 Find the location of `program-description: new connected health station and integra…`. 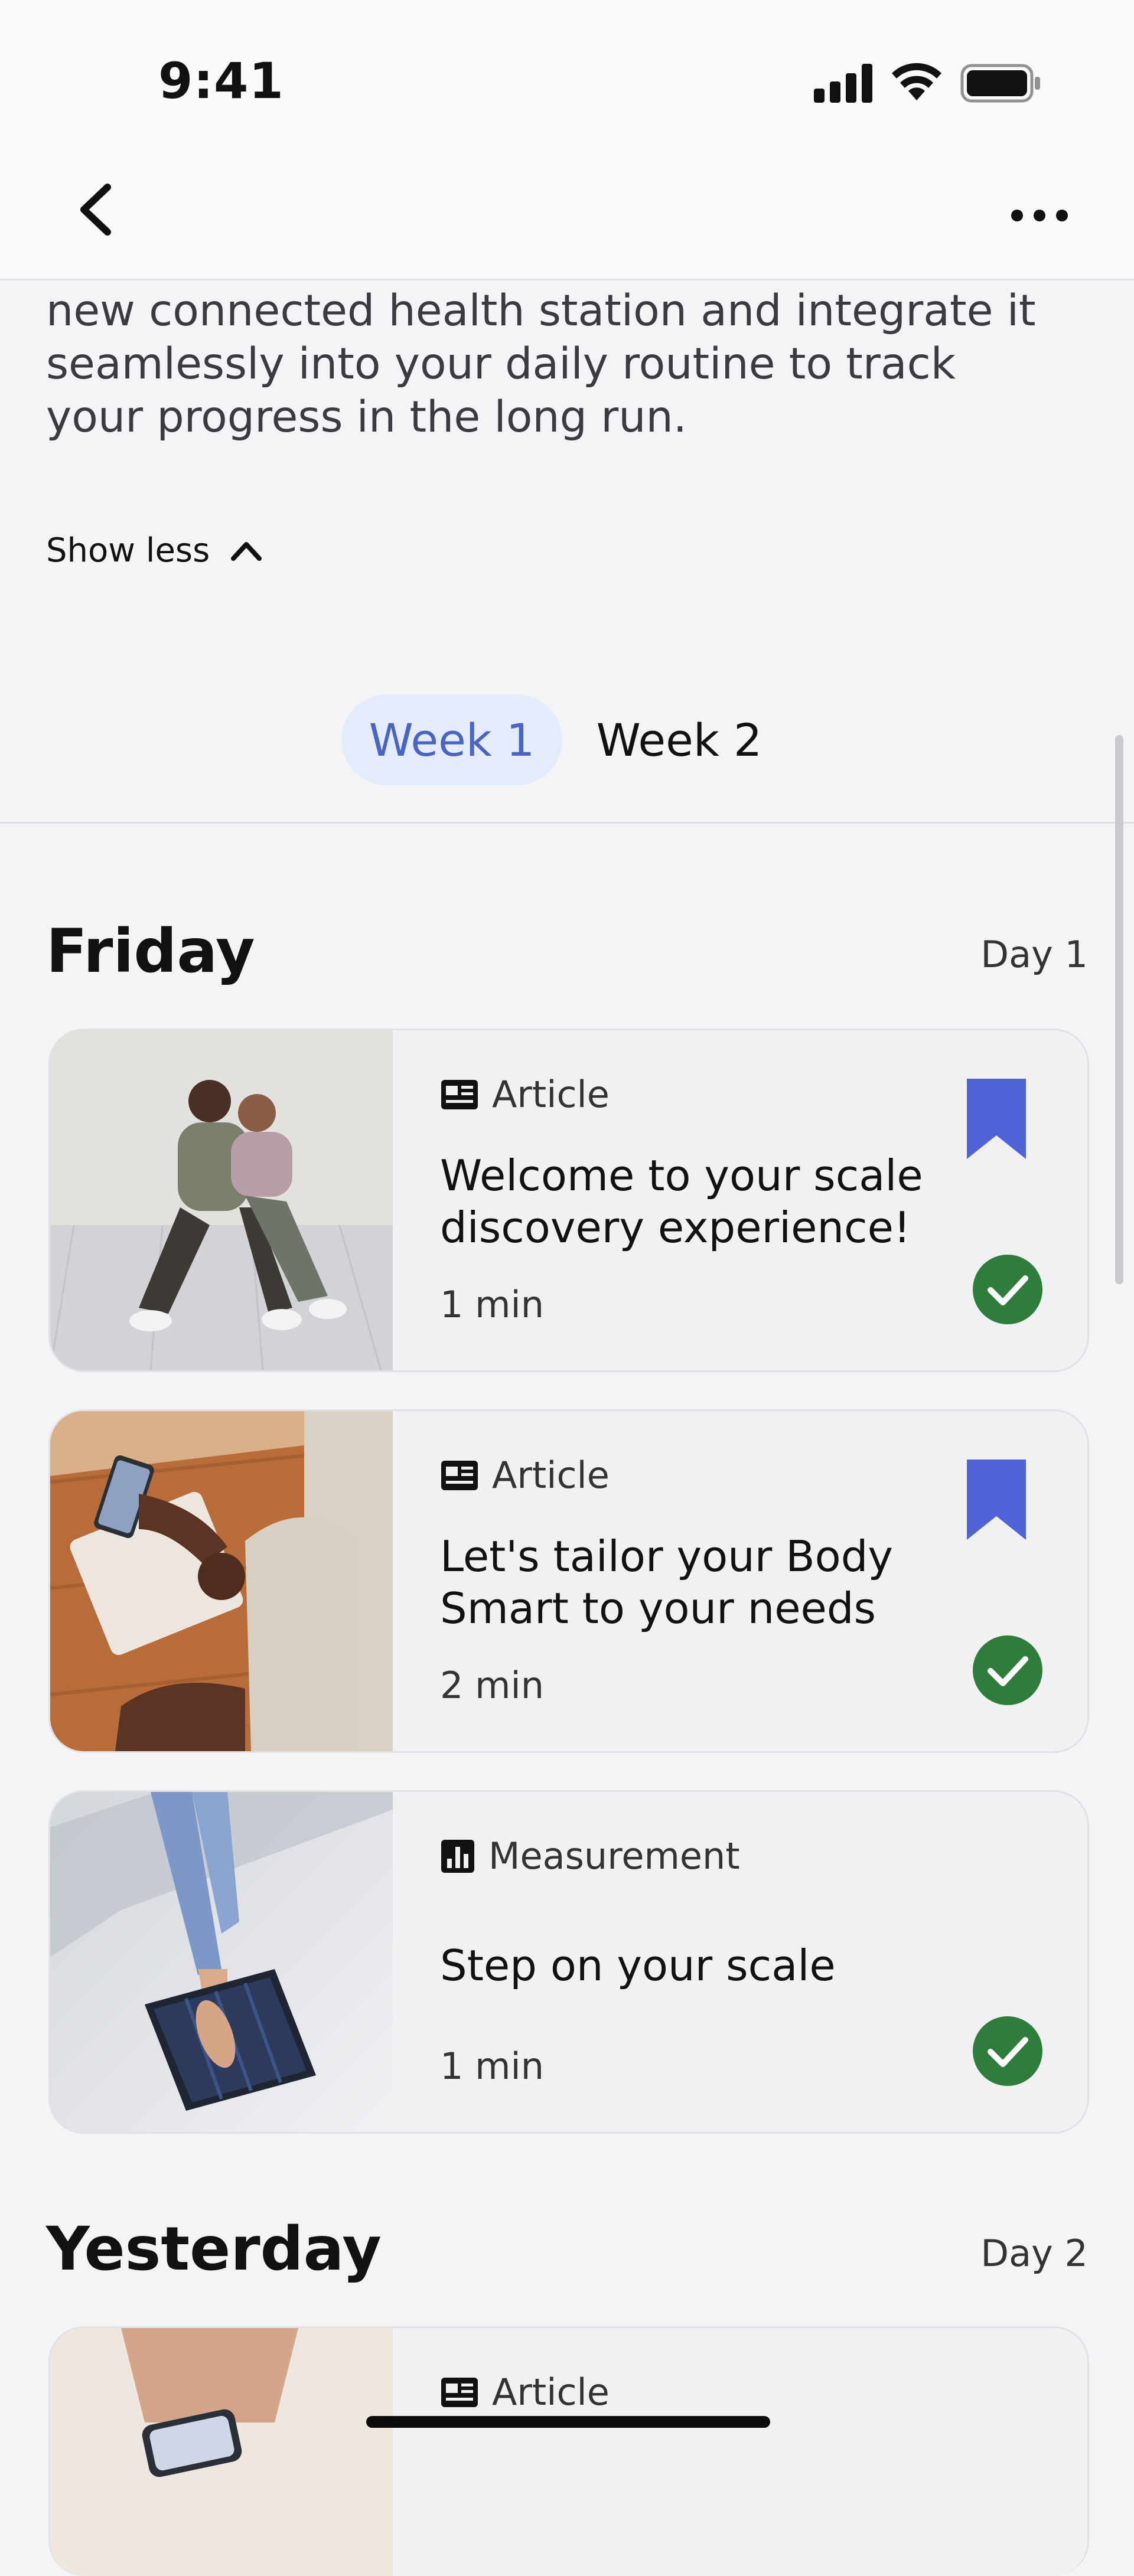

program-description: new connected health station and integra… is located at coordinates (541, 364).